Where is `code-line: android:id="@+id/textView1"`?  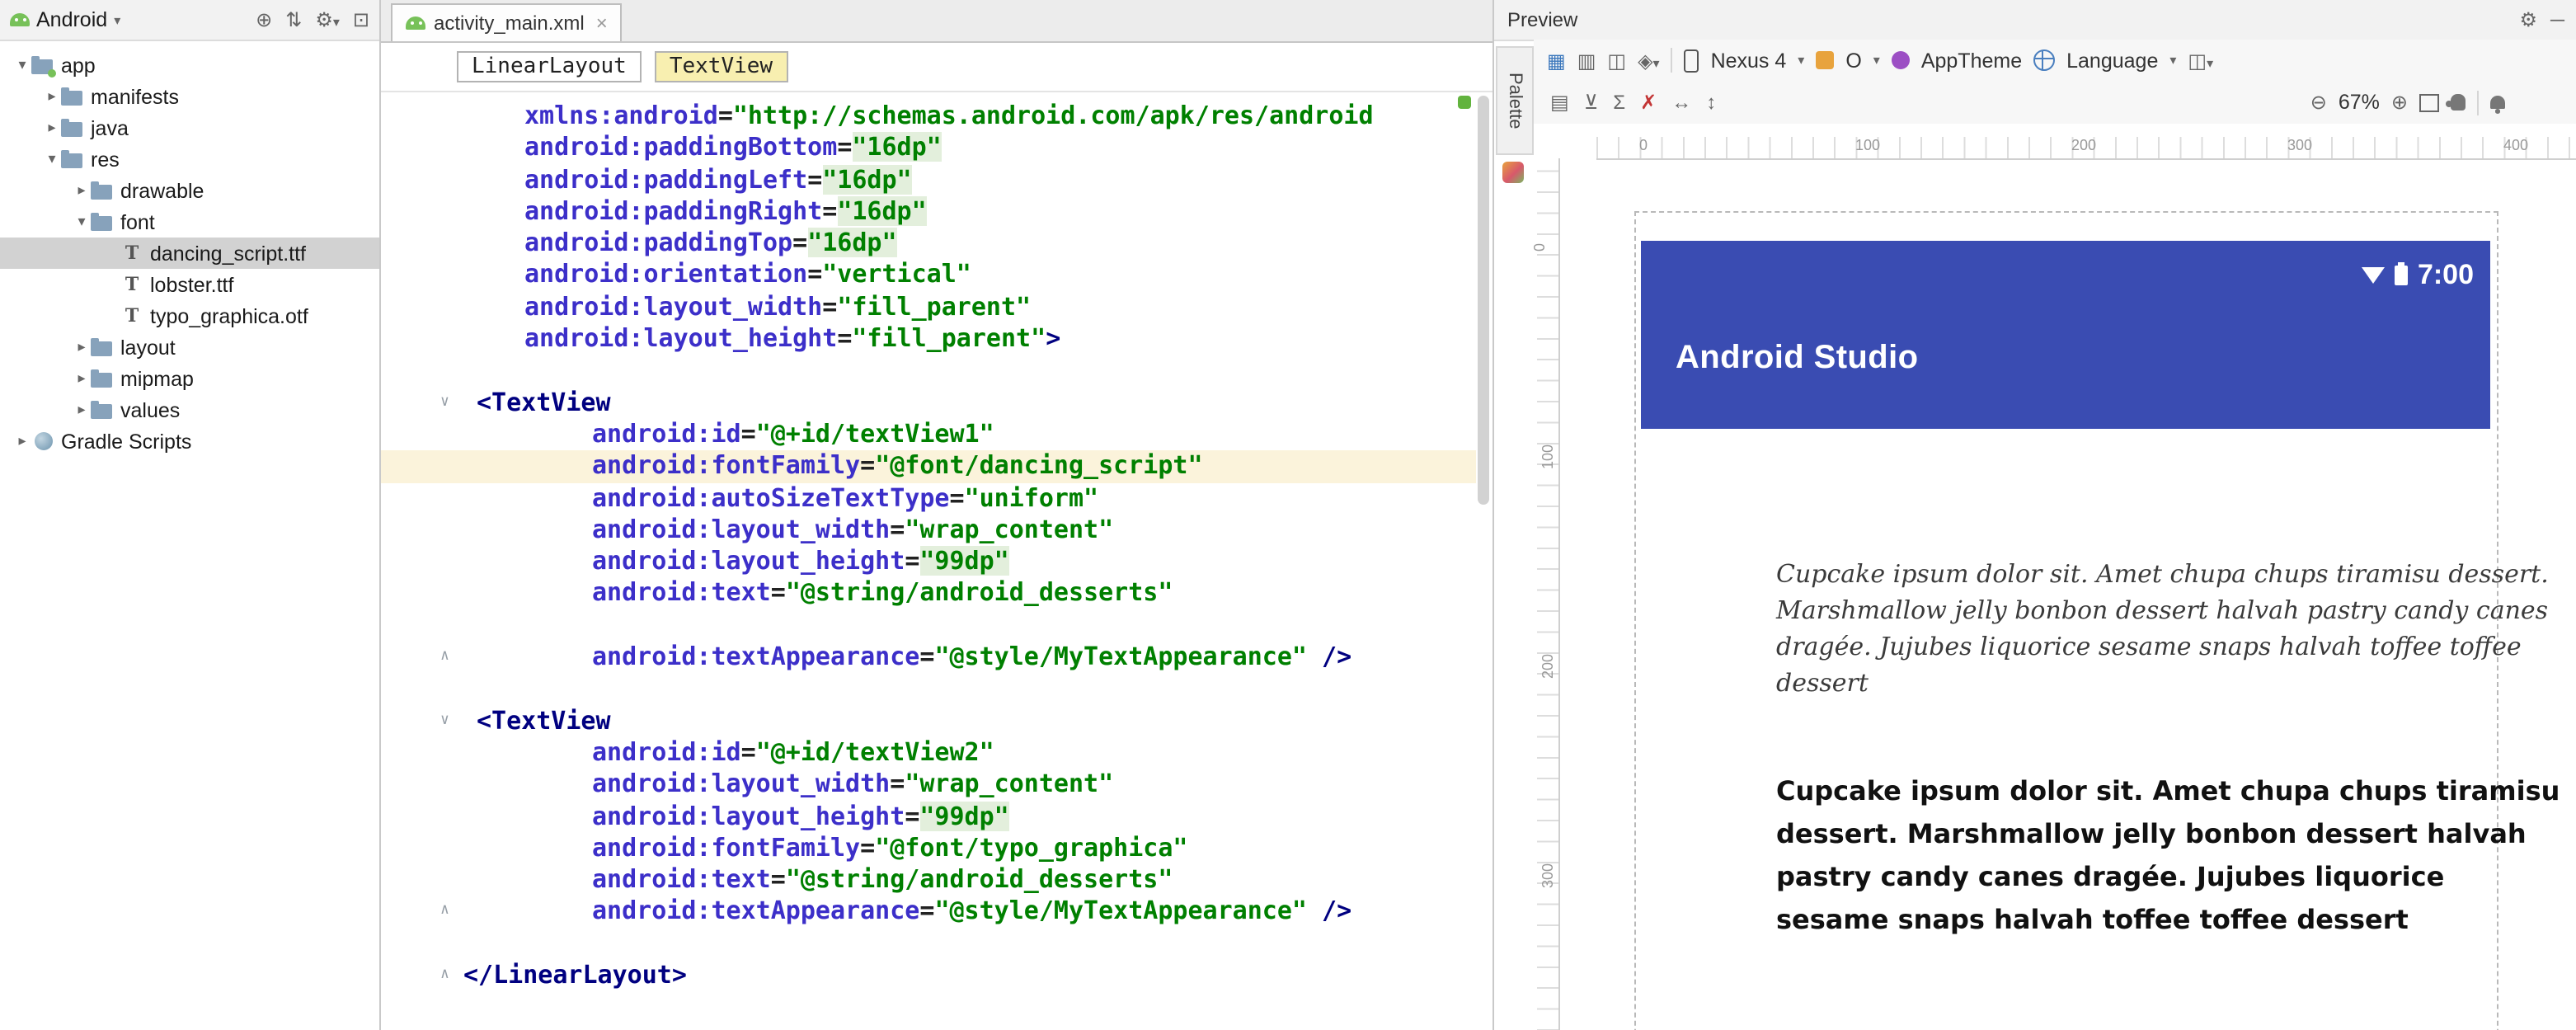
code-line: android:id="@+id/textView1" is located at coordinates (928, 435).